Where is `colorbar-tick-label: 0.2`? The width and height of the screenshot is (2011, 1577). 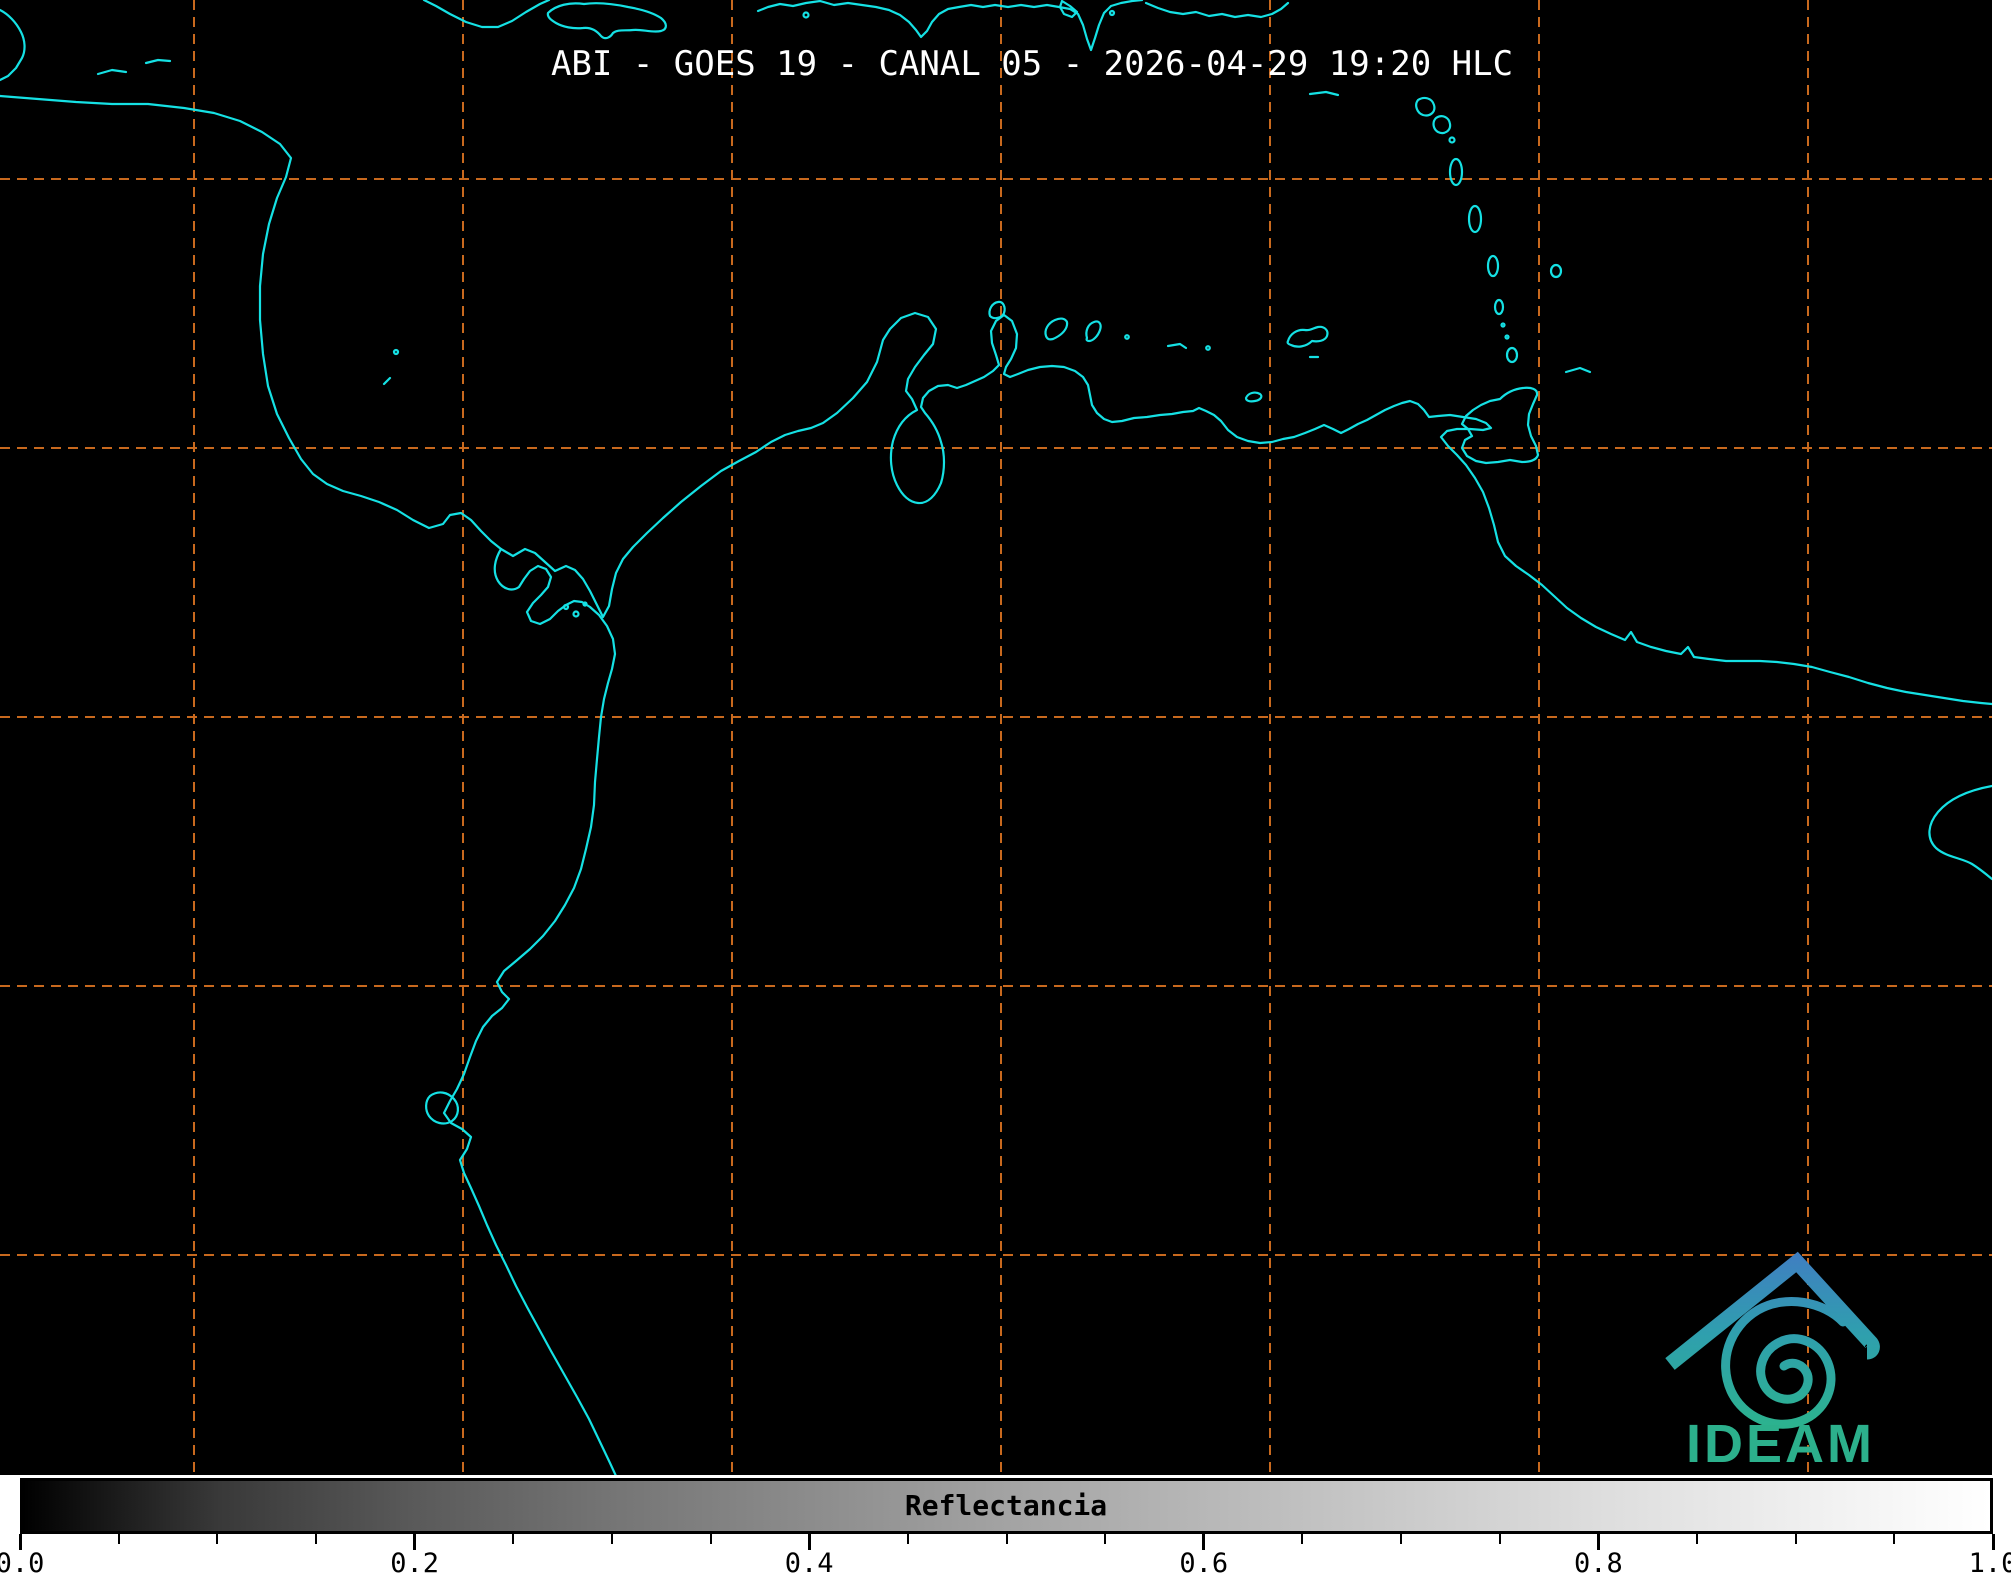 colorbar-tick-label: 0.2 is located at coordinates (414, 1562).